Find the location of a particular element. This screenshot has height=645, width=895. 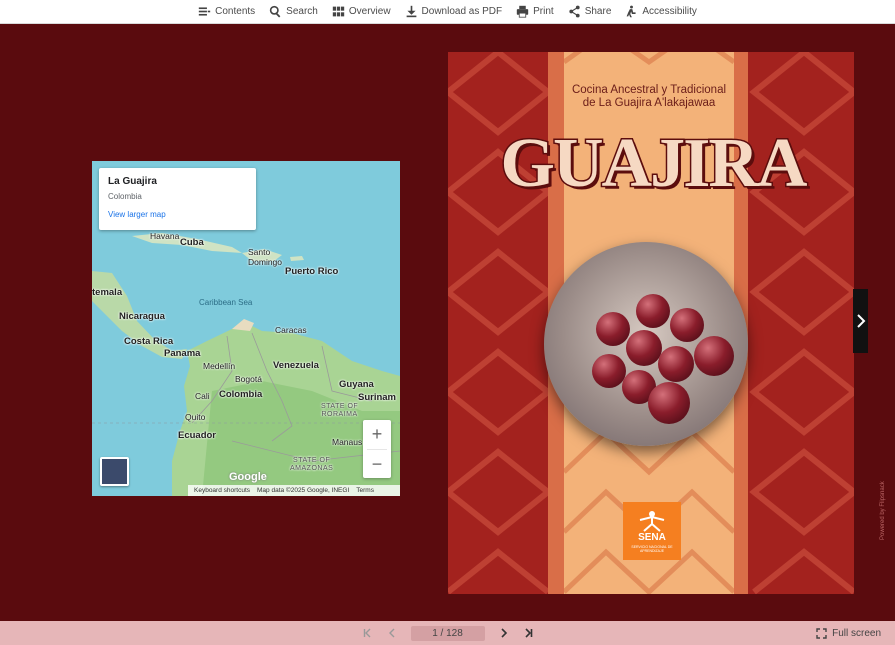

overview-button: Overview is located at coordinates (361, 12).